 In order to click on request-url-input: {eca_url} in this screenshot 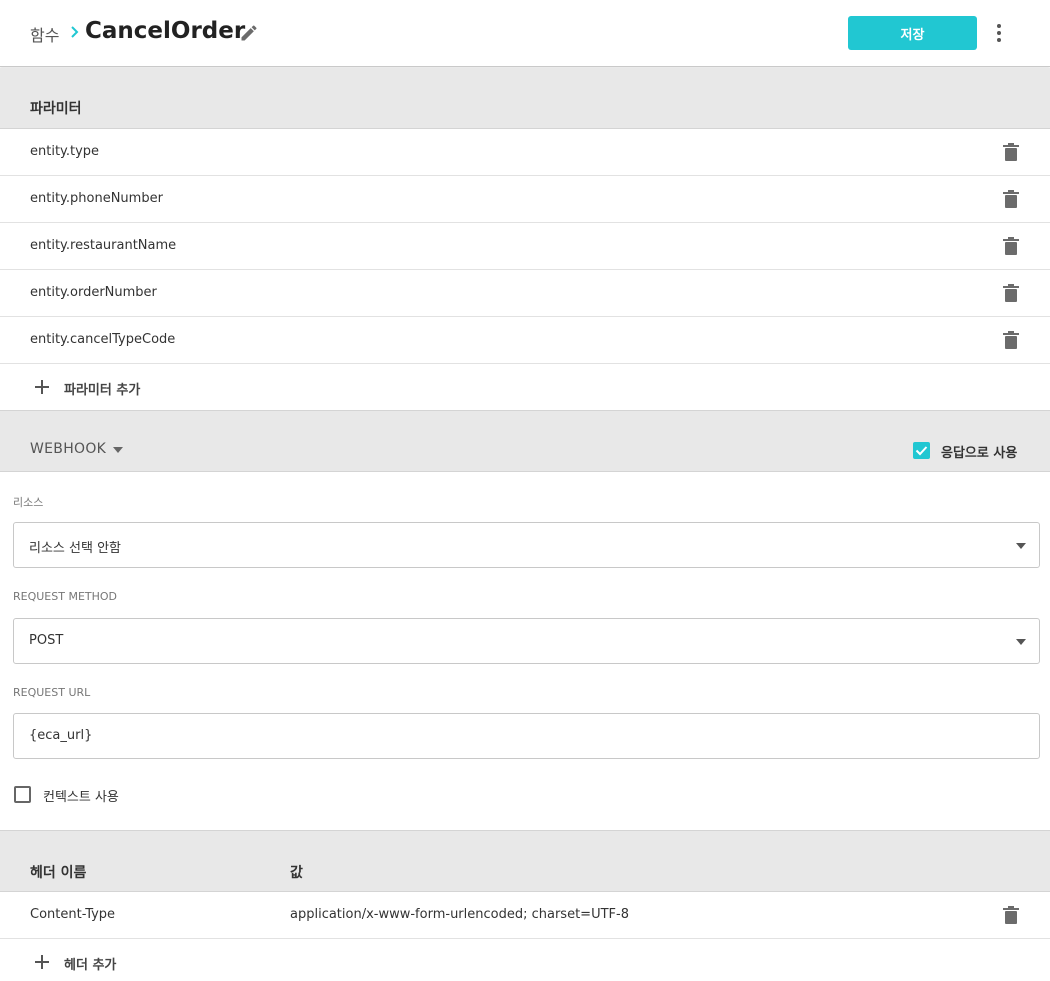, I will do `click(526, 736)`.